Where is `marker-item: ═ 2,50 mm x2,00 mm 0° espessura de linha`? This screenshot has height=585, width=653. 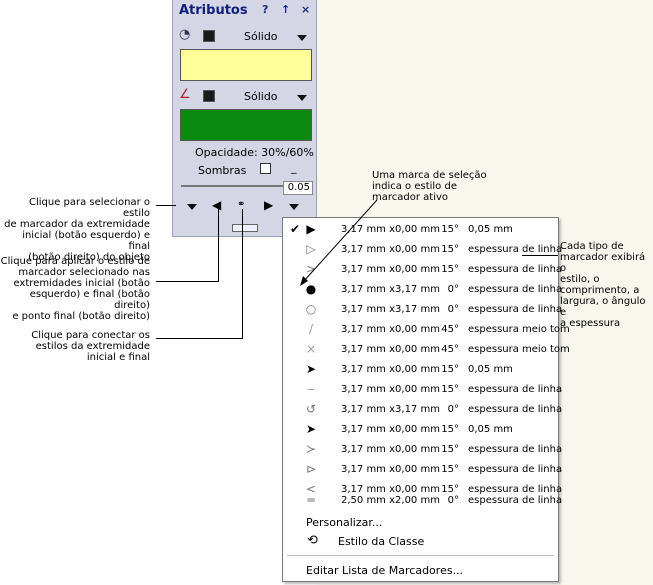 marker-item: ═ 2,50 mm x2,00 mm 0° espessura de linha is located at coordinates (422, 501).